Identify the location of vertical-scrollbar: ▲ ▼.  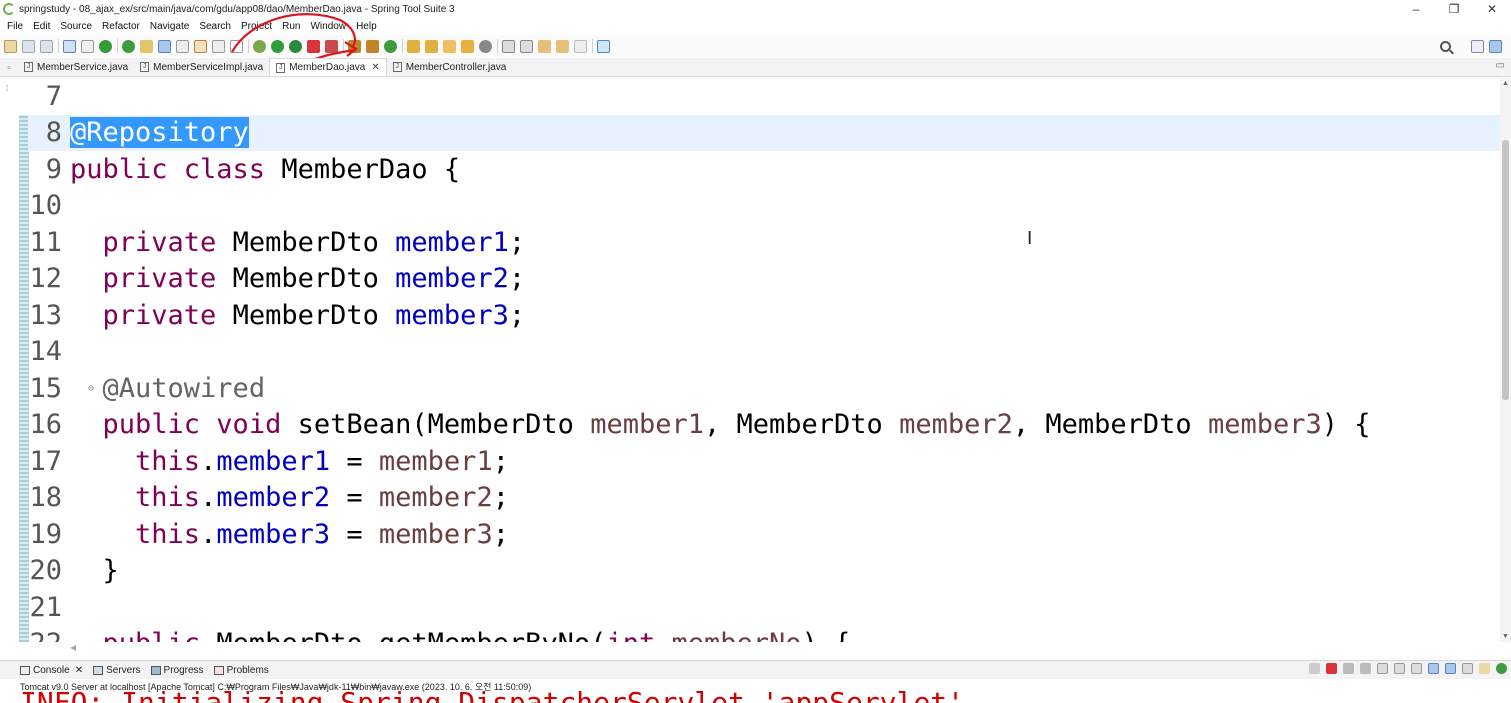
(1505, 360).